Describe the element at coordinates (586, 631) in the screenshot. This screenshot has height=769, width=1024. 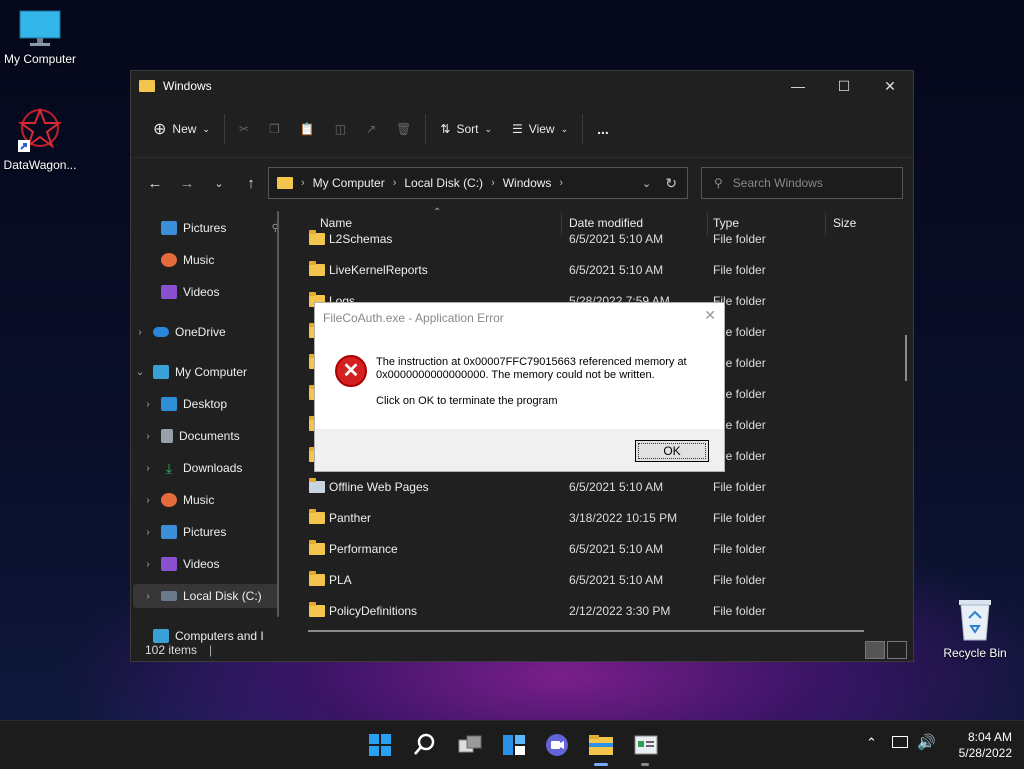
I see `horizontal-scrollbar` at that location.